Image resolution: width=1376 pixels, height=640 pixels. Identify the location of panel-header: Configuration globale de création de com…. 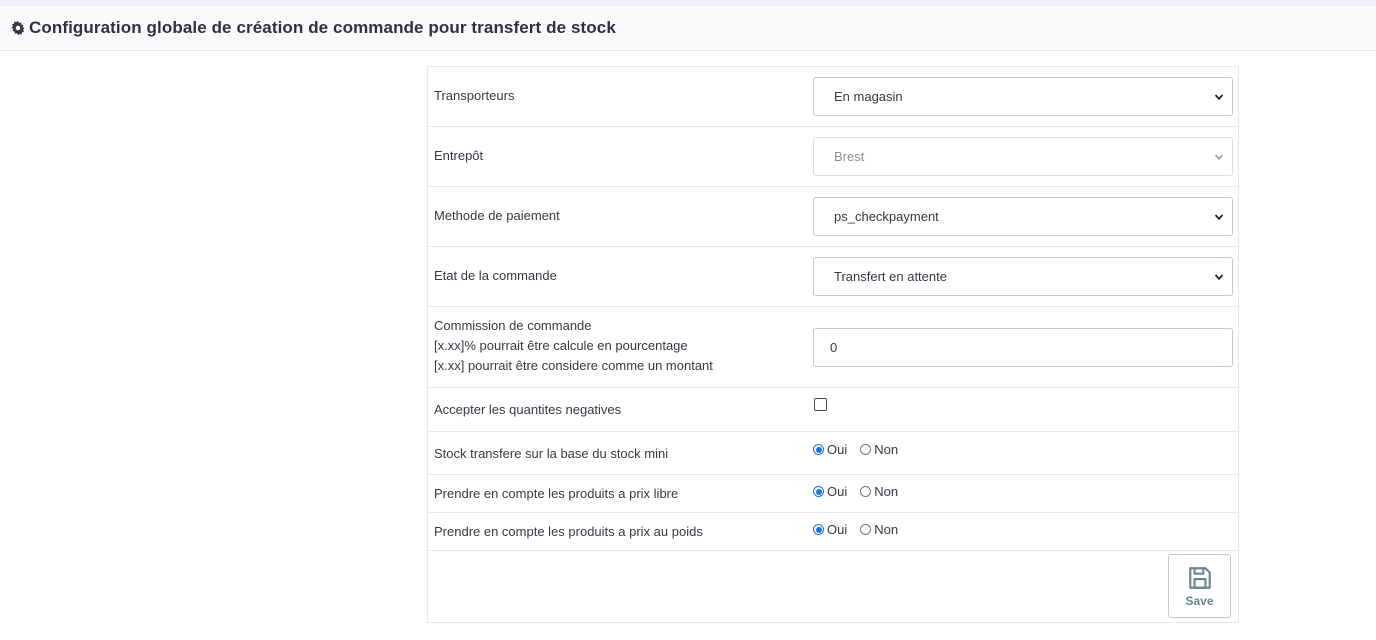
(688, 28).